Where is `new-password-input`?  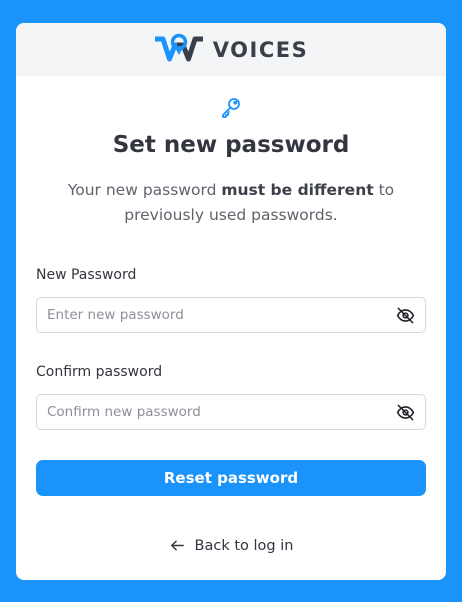 new-password-input is located at coordinates (212, 315).